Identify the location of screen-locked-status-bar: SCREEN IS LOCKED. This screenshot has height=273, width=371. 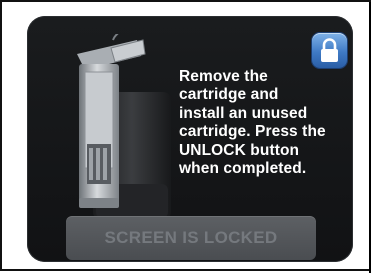
(191, 238).